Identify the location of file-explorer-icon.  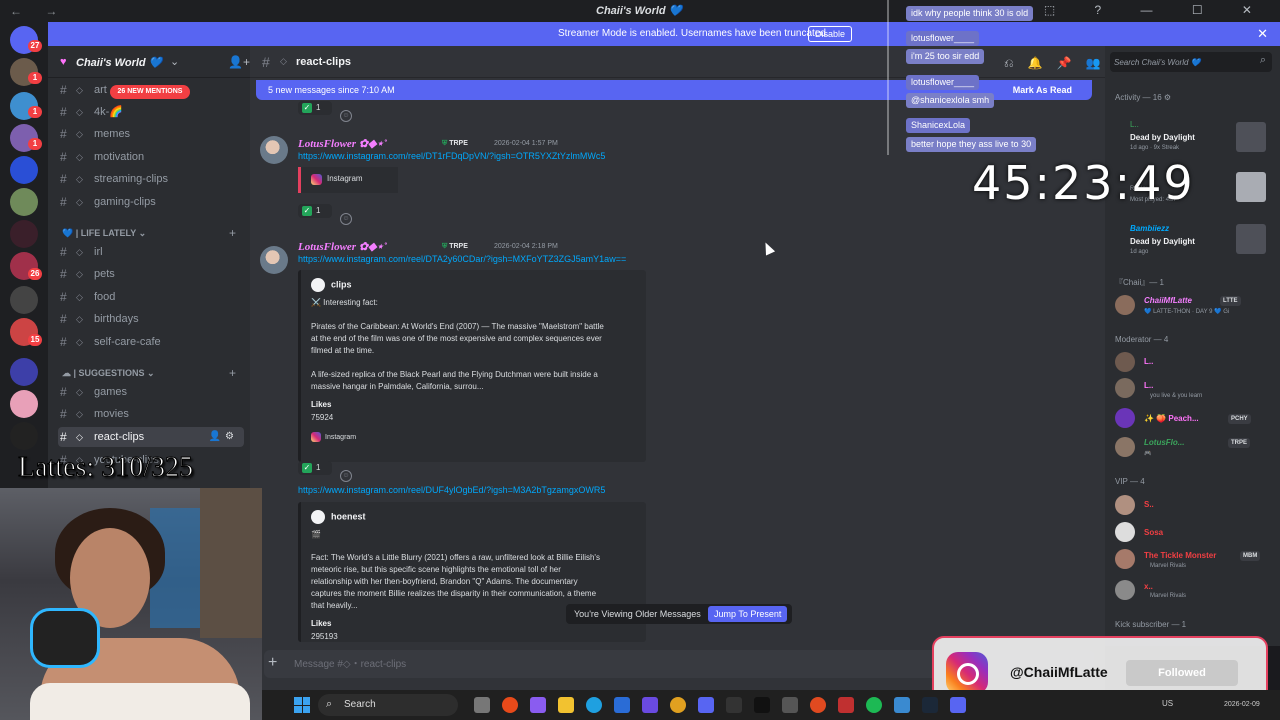
(566, 705).